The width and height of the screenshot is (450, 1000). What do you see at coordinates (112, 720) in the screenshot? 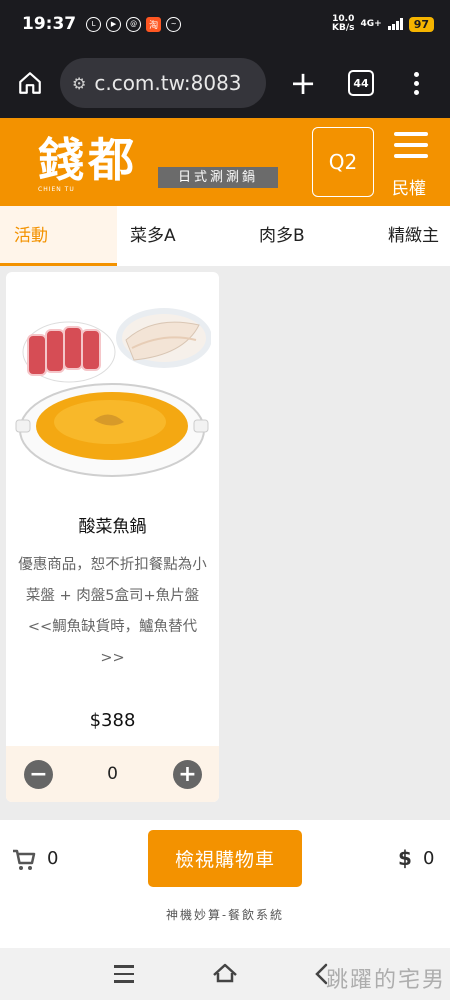
I see `product-price: $388` at bounding box center [112, 720].